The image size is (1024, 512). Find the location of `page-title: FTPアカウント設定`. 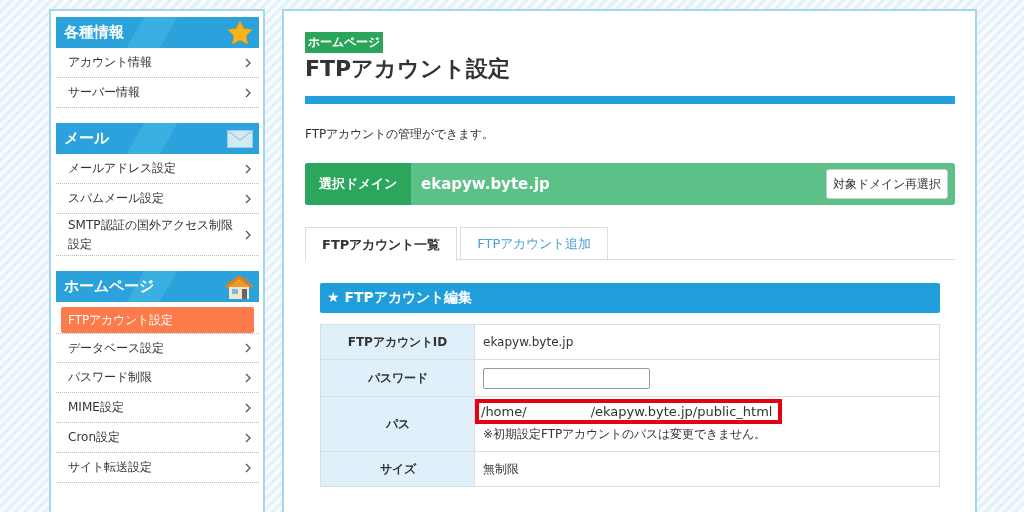

page-title: FTPアカウント設定 is located at coordinates (408, 69).